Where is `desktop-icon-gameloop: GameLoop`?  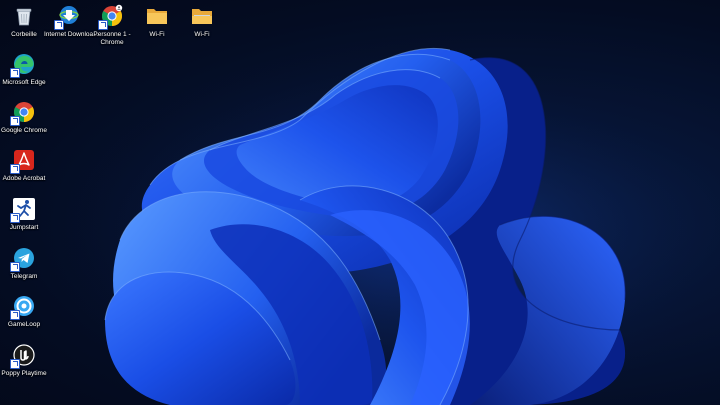
desktop-icon-gameloop: GameLoop is located at coordinates (24, 311).